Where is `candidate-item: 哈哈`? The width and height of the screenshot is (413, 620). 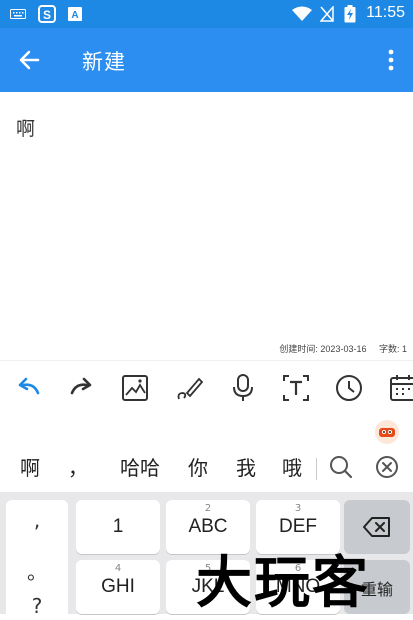
candidate-item: 哈哈 is located at coordinates (140, 466).